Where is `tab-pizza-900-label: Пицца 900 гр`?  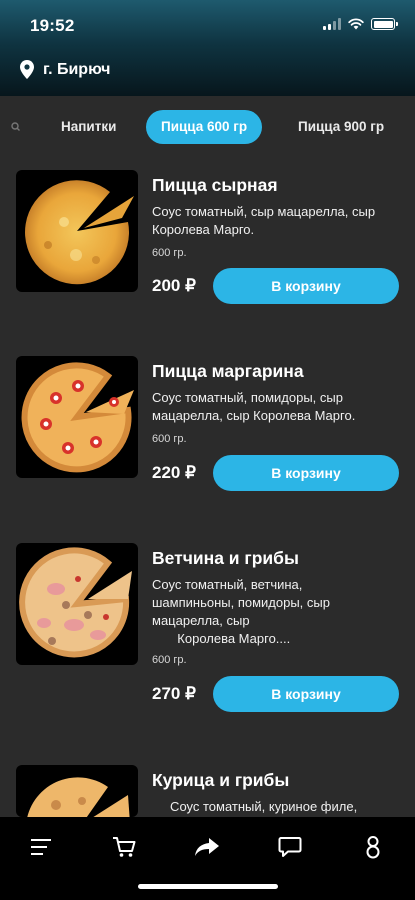
tab-pizza-900-label: Пицца 900 гр is located at coordinates (341, 126).